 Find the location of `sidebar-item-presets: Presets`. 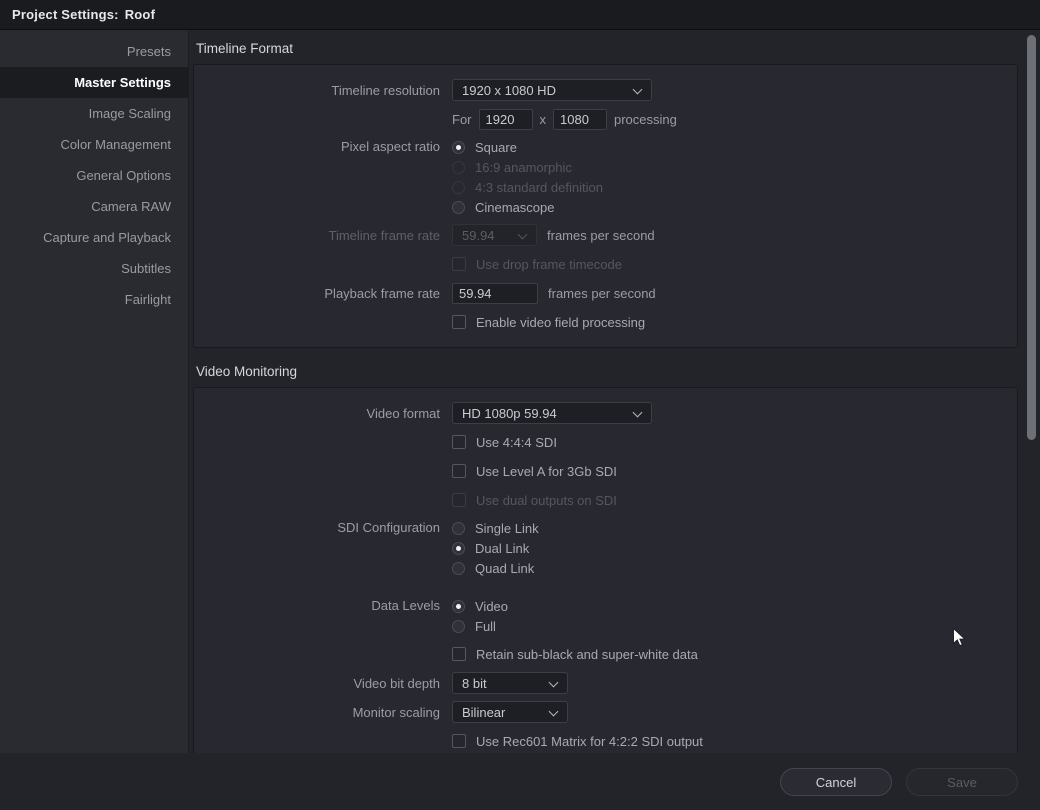

sidebar-item-presets: Presets is located at coordinates (94, 51).